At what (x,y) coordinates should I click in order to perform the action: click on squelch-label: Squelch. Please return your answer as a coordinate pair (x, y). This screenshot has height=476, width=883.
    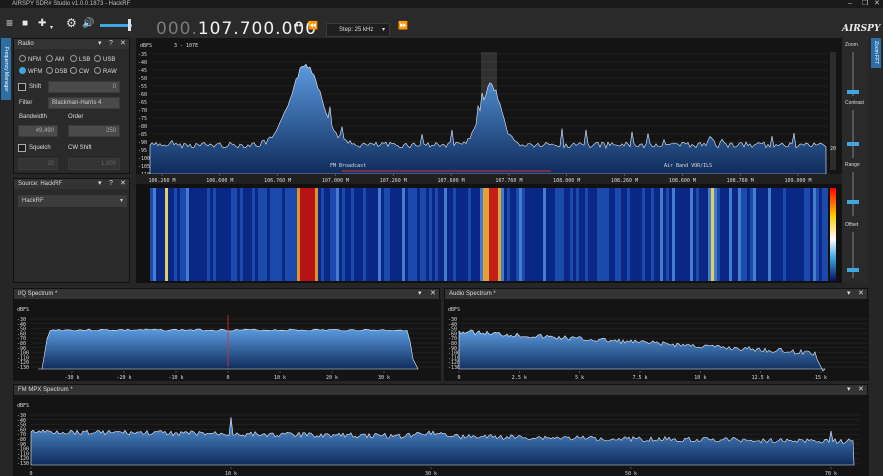
    Looking at the image, I should click on (40, 148).